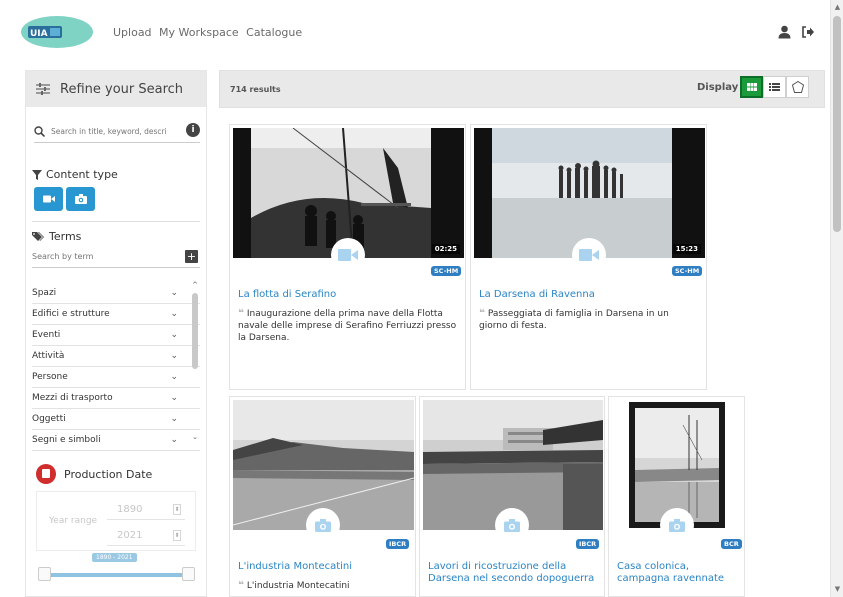  I want to click on terms-label: Terms, so click(65, 236).